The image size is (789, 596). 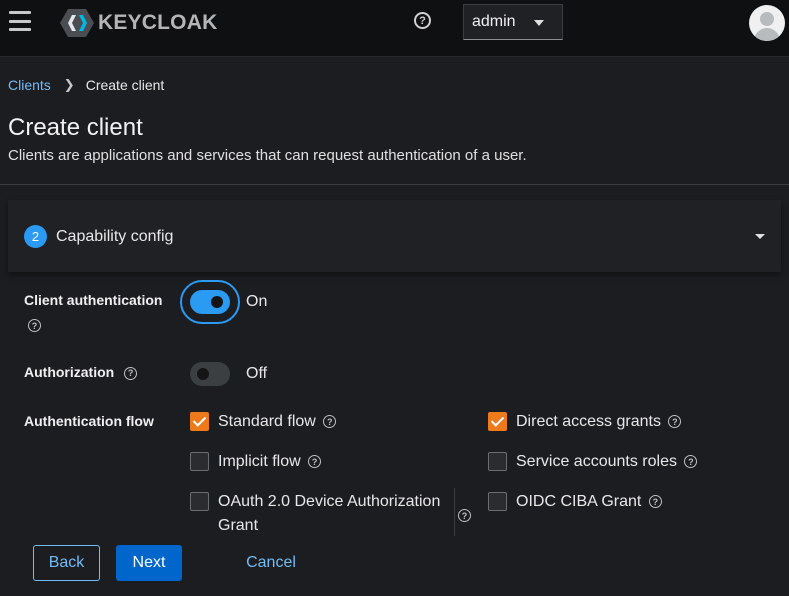 What do you see at coordinates (330, 422) in the screenshot?
I see `standard-flow-help-icon: ?` at bounding box center [330, 422].